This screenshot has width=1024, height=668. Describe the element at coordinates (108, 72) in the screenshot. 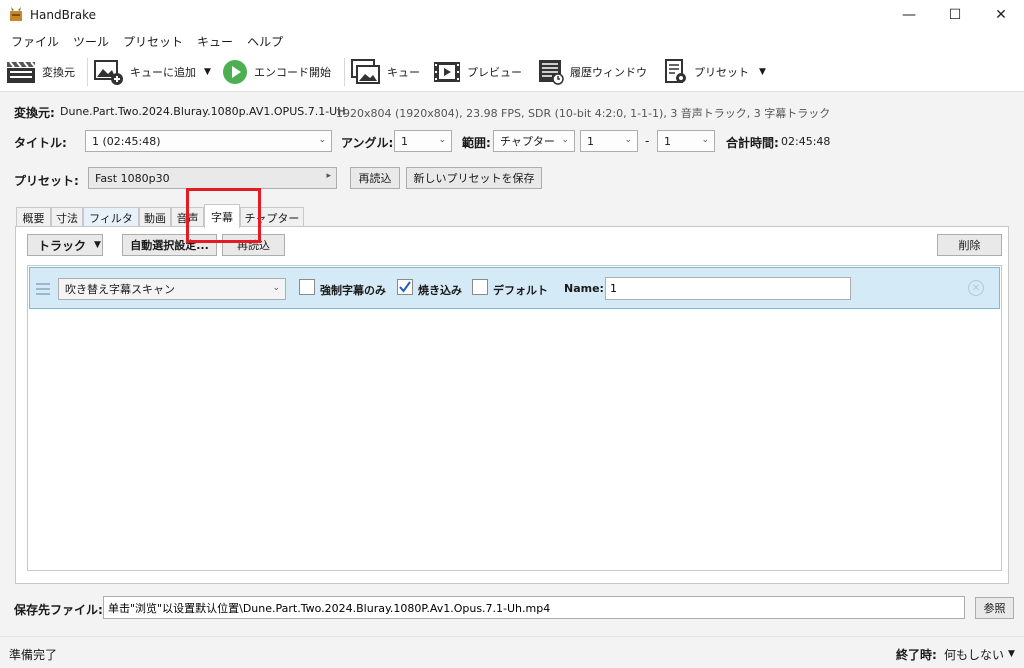

I see `add-image-icon` at that location.